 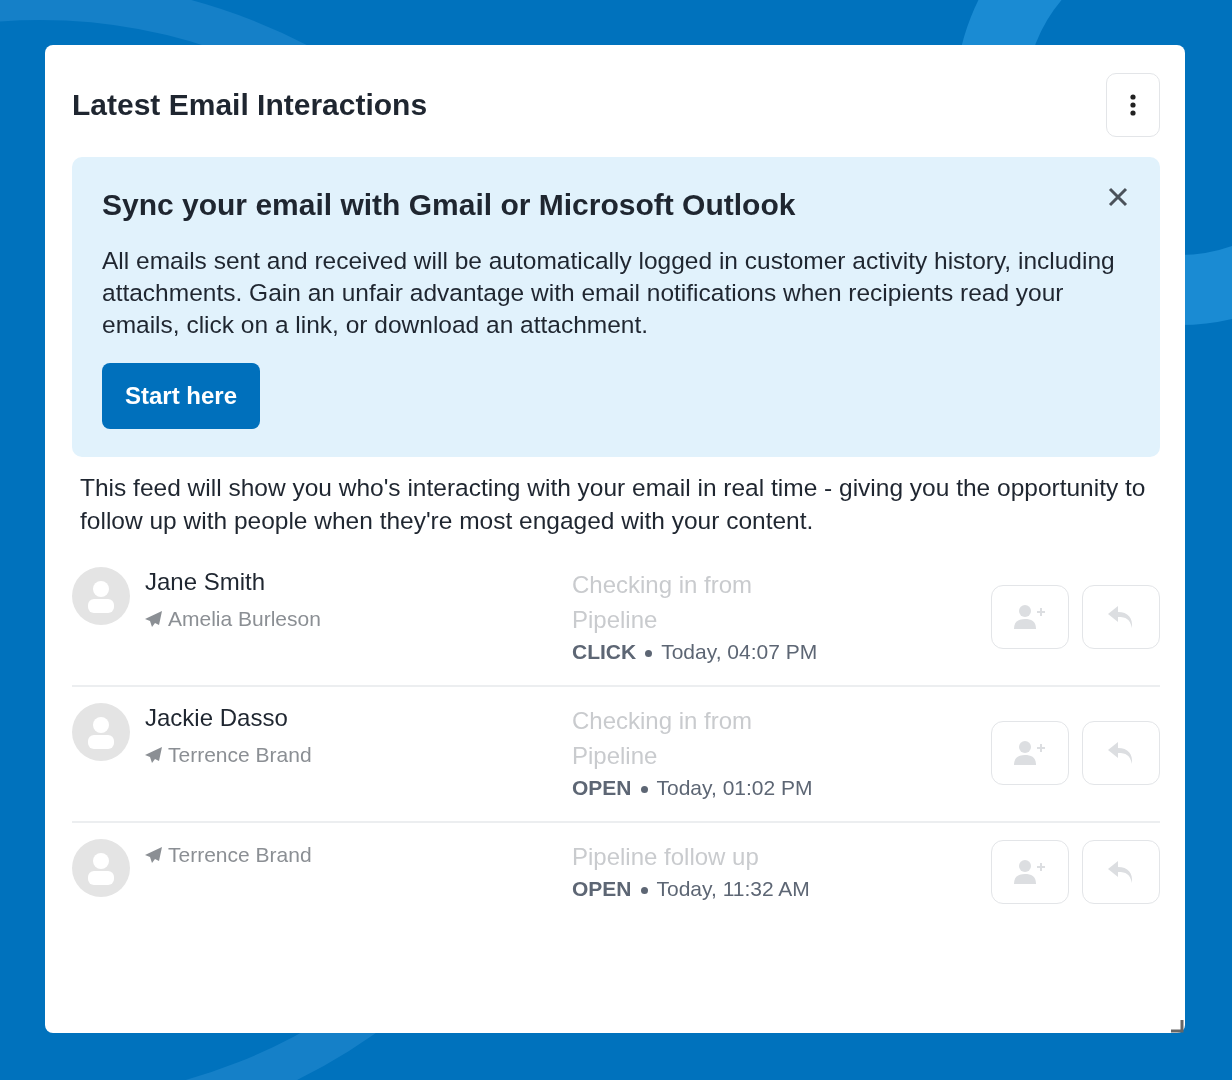 What do you see at coordinates (1177, 1026) in the screenshot?
I see `resize-handle-icon` at bounding box center [1177, 1026].